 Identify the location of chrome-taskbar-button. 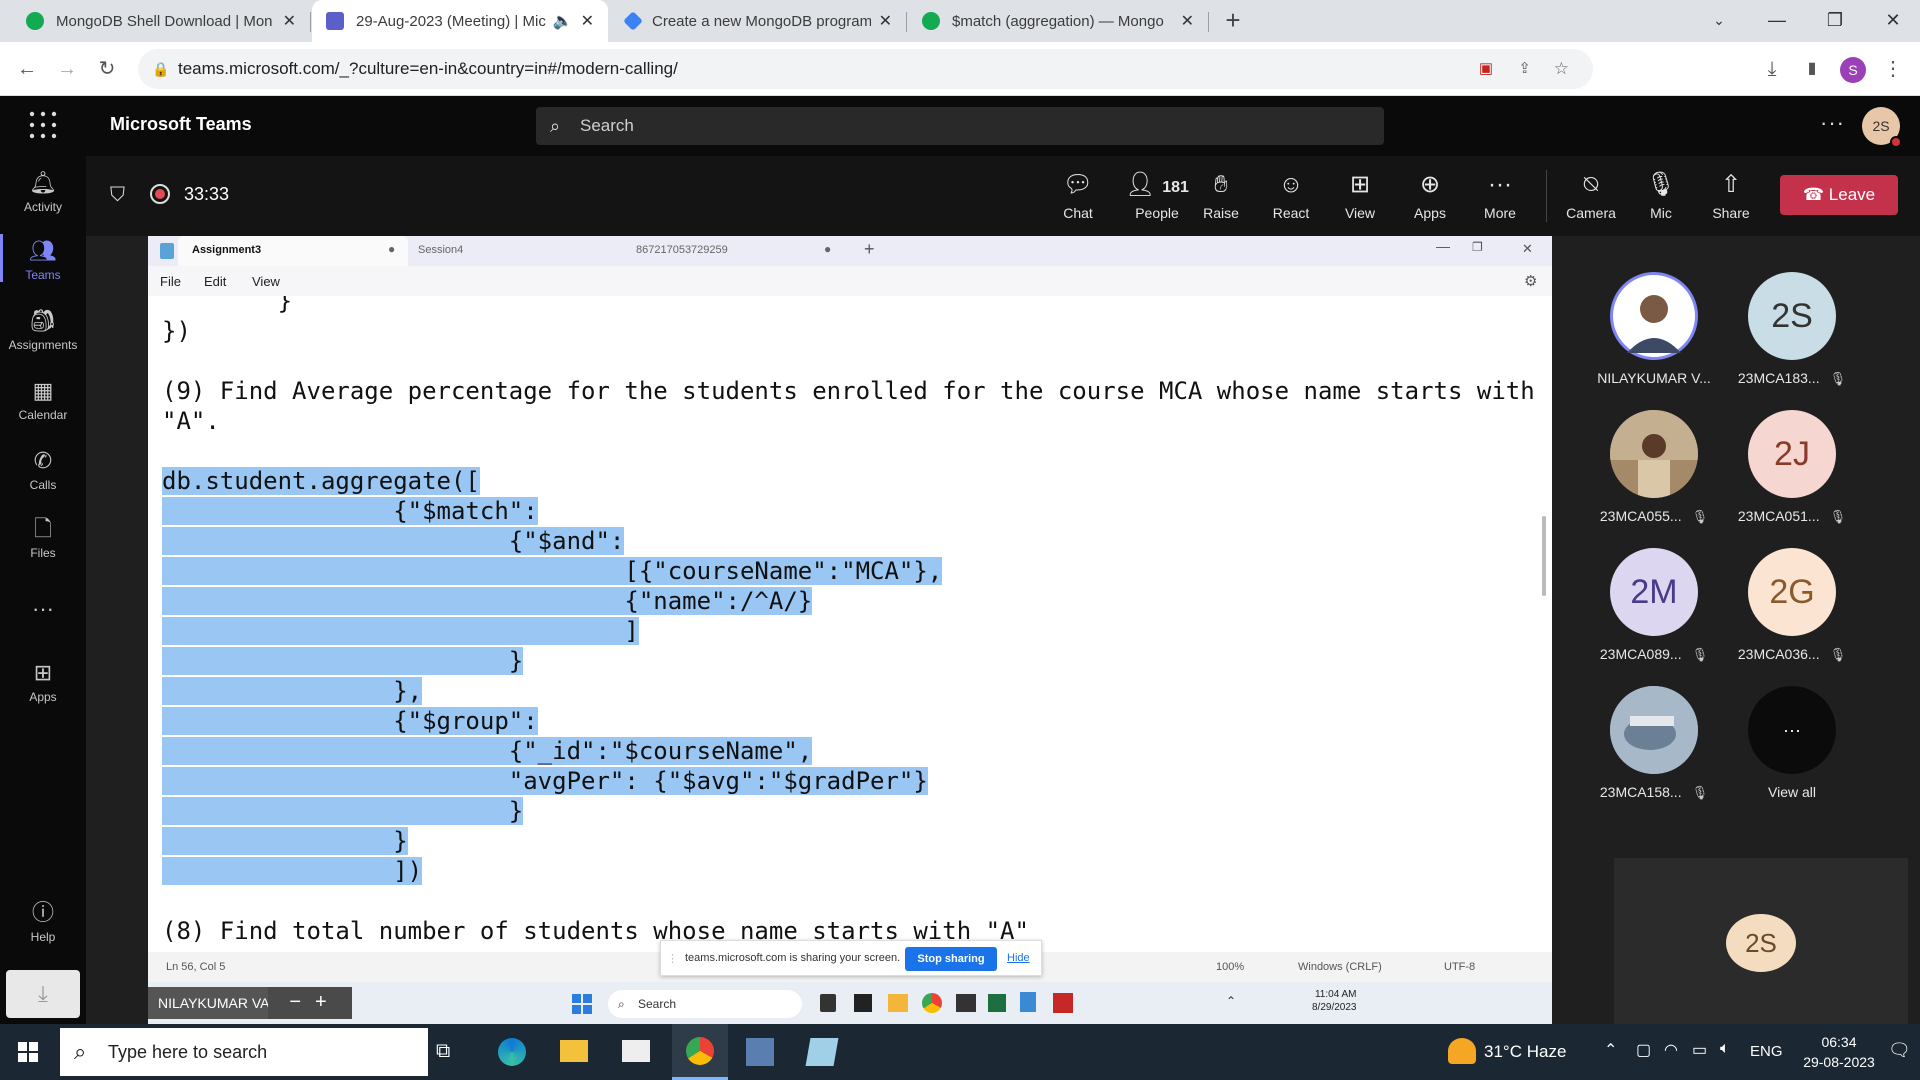
(700, 1052).